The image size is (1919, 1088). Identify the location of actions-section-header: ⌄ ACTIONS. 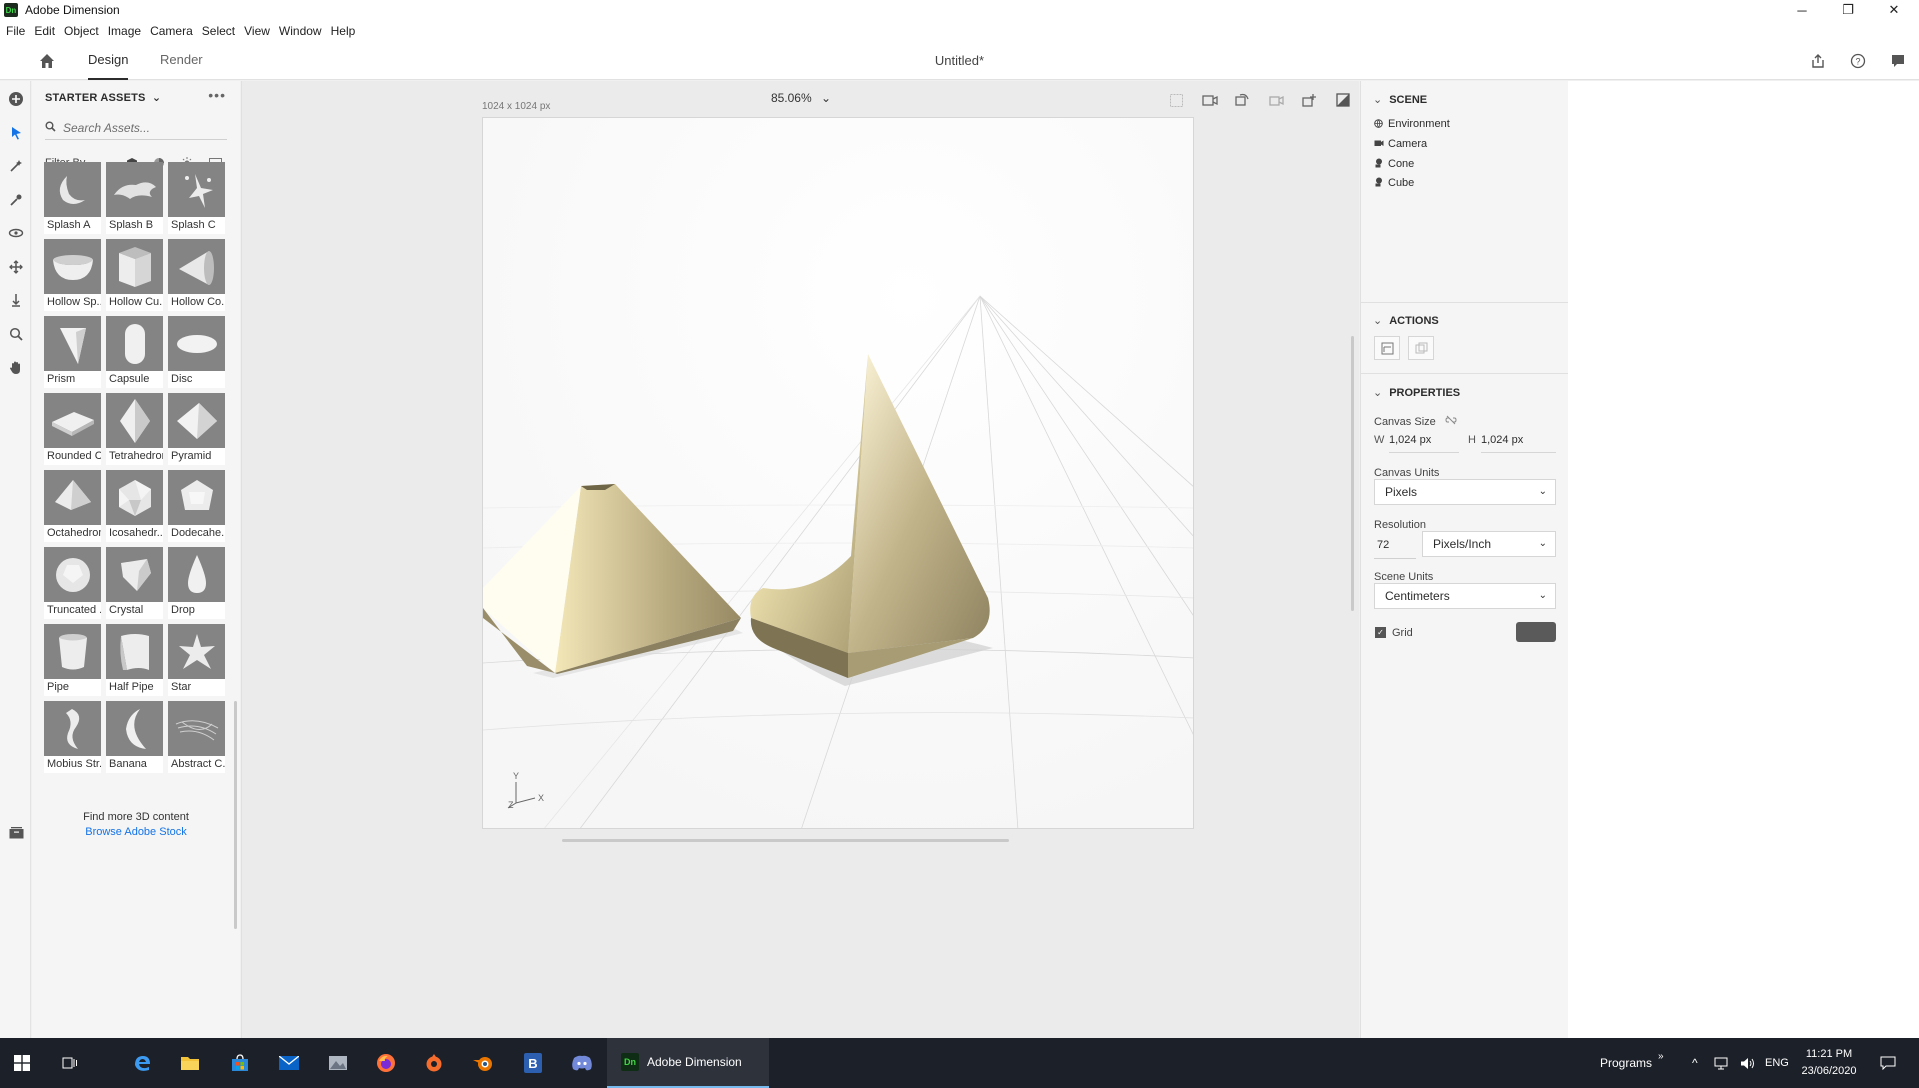
(1406, 320).